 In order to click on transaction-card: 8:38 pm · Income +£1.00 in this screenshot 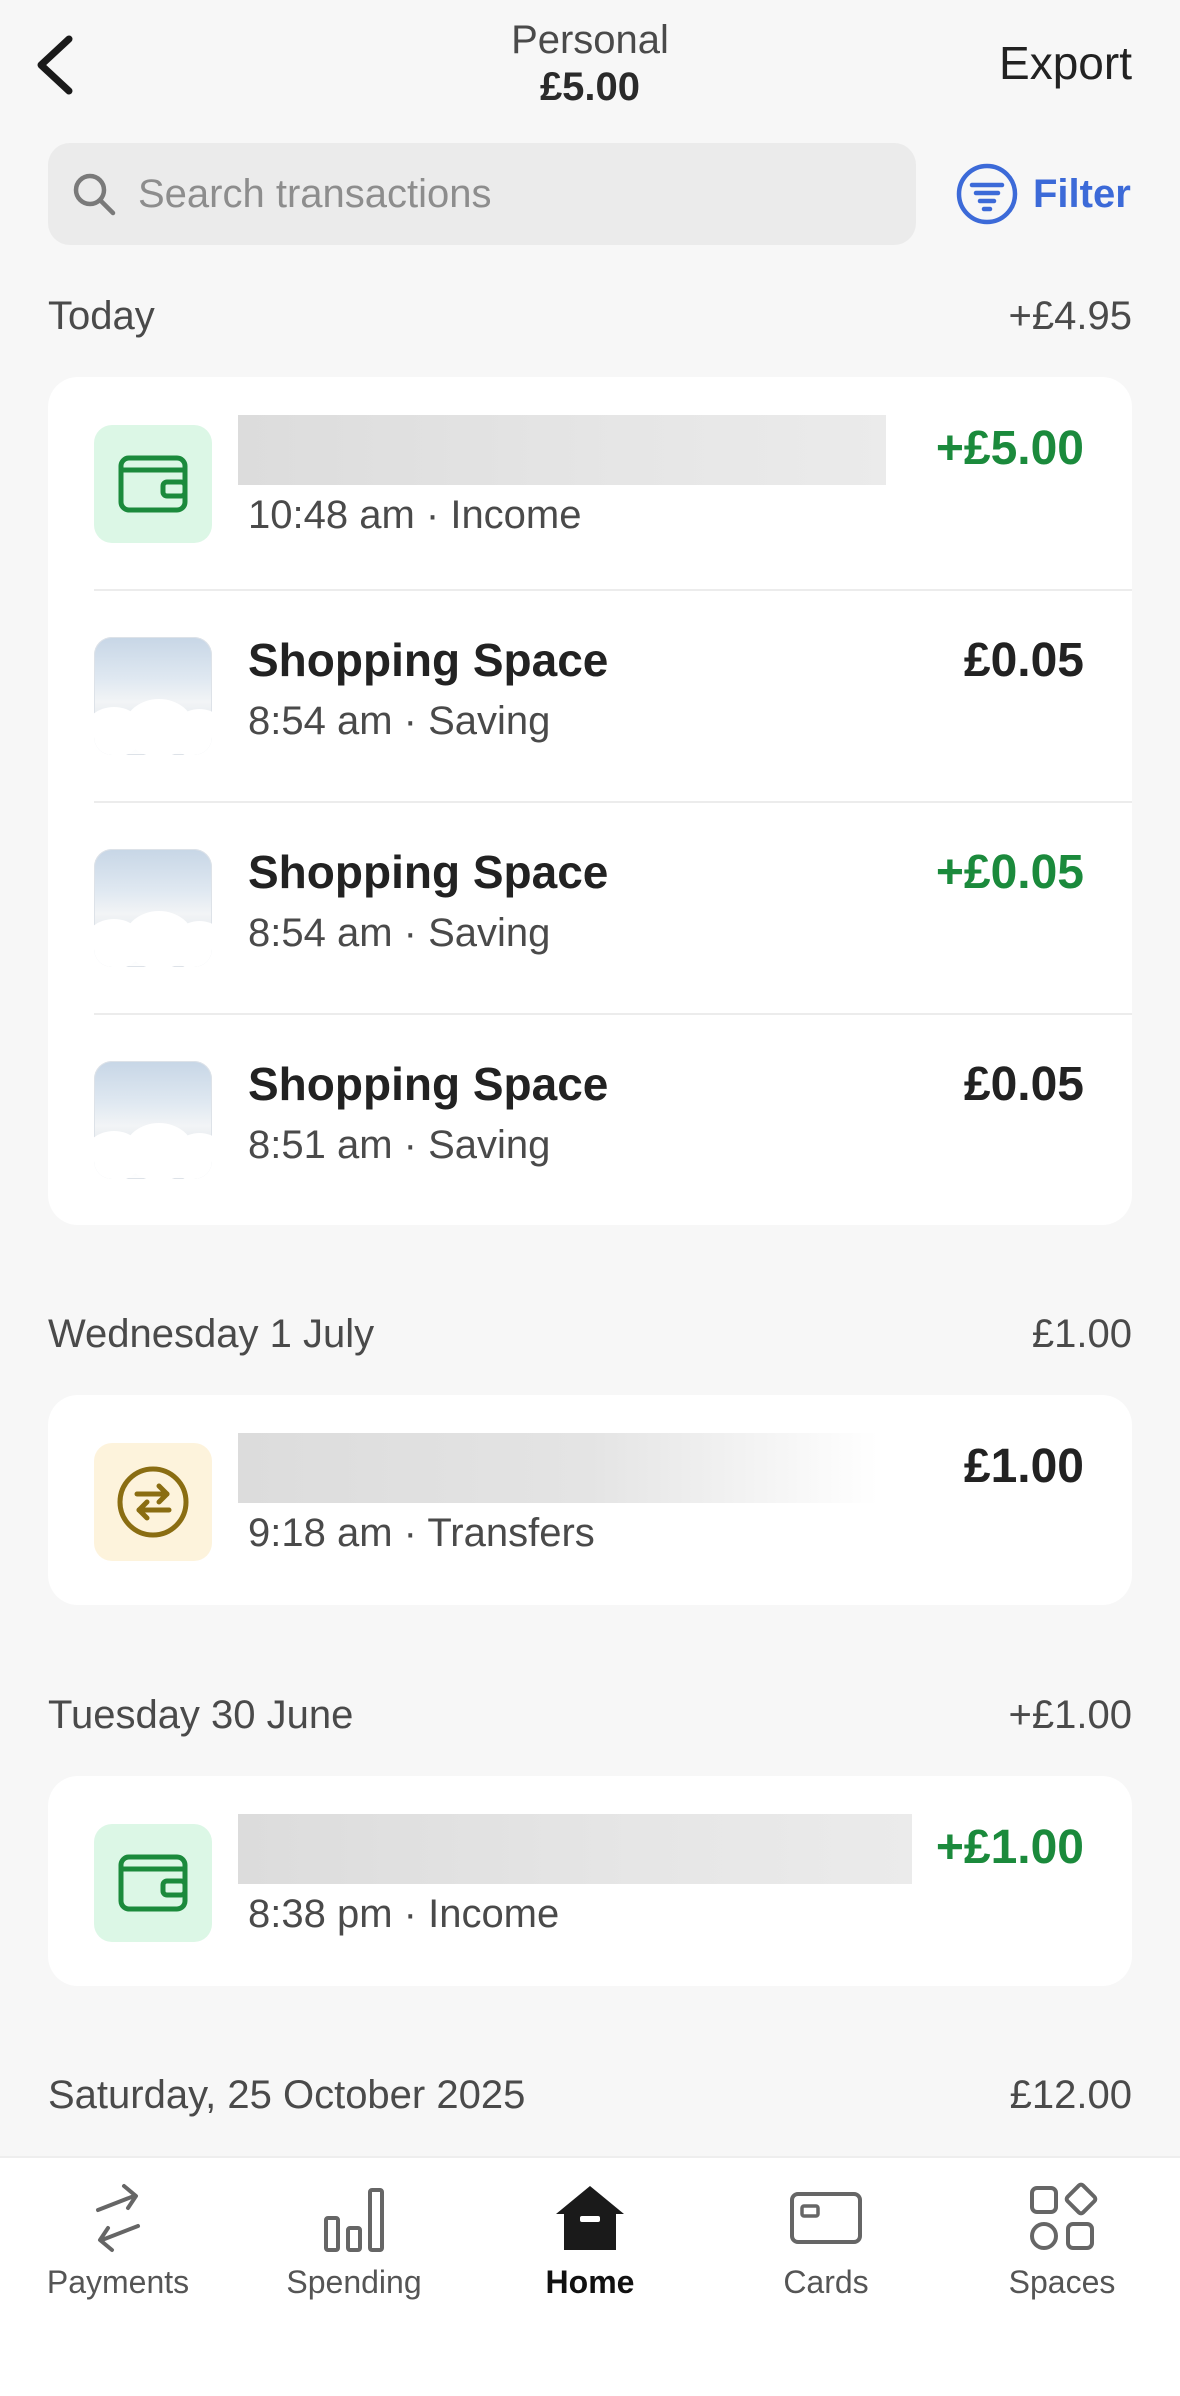, I will do `click(590, 1881)`.